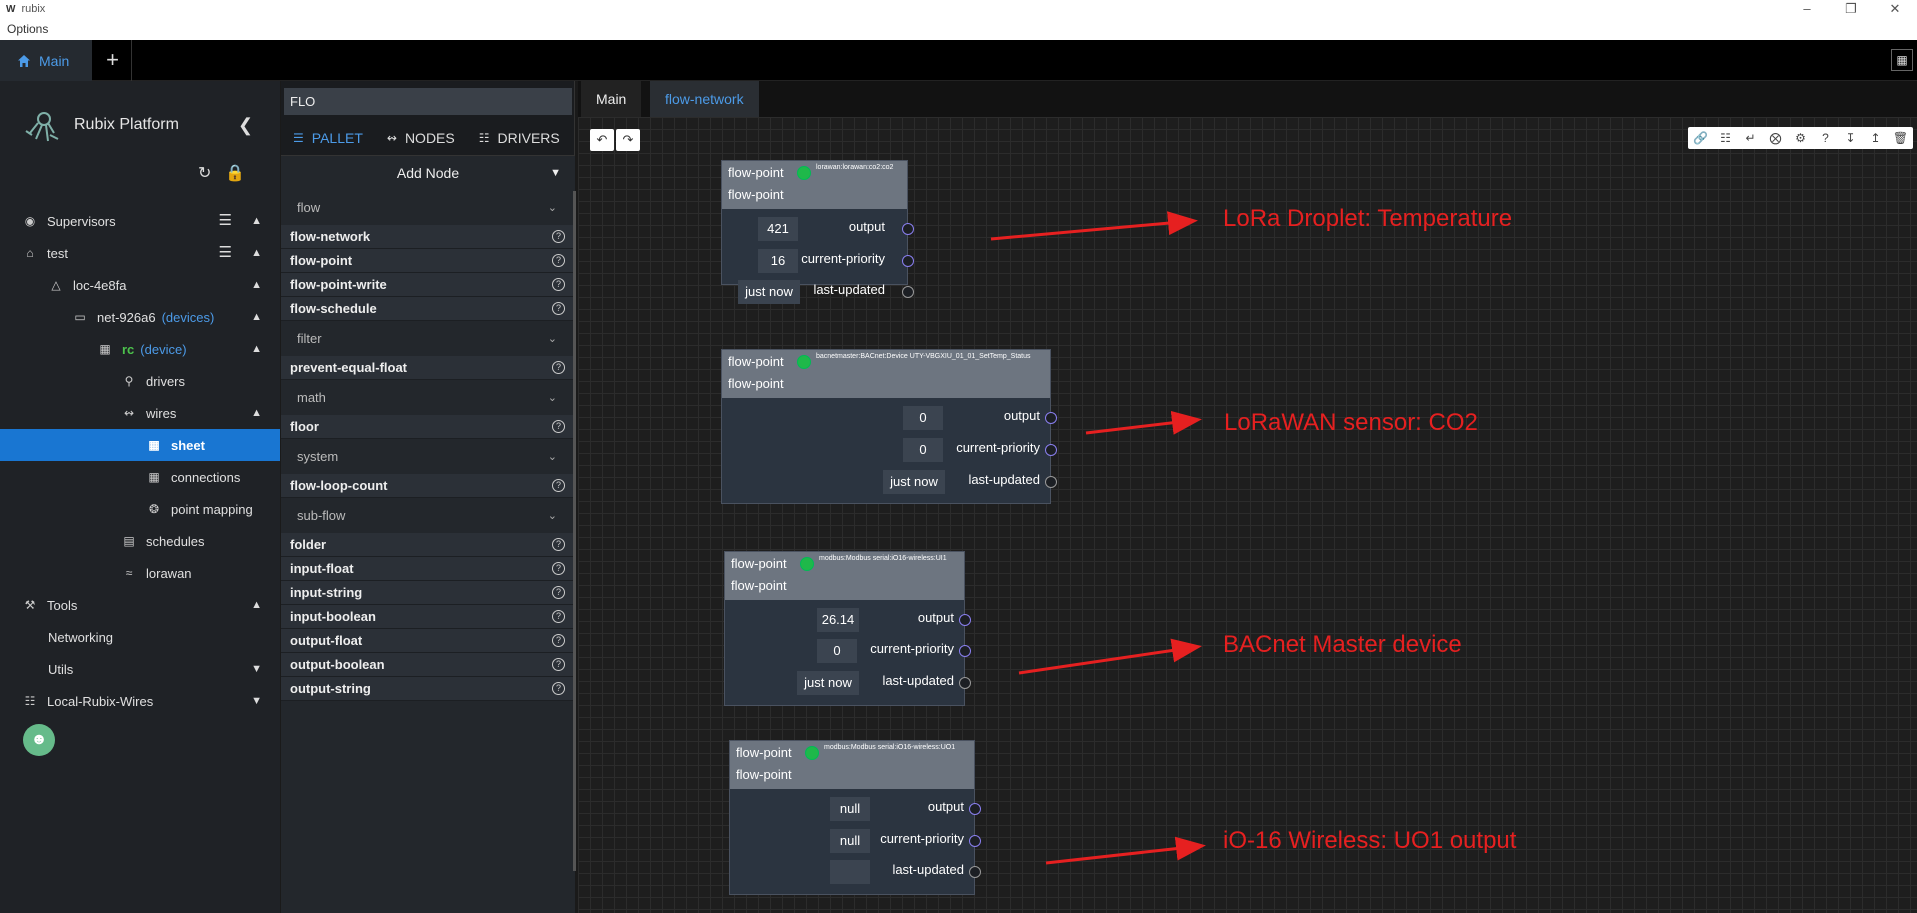  What do you see at coordinates (100, 285) in the screenshot?
I see `tree-item-label: loc-4e8fa` at bounding box center [100, 285].